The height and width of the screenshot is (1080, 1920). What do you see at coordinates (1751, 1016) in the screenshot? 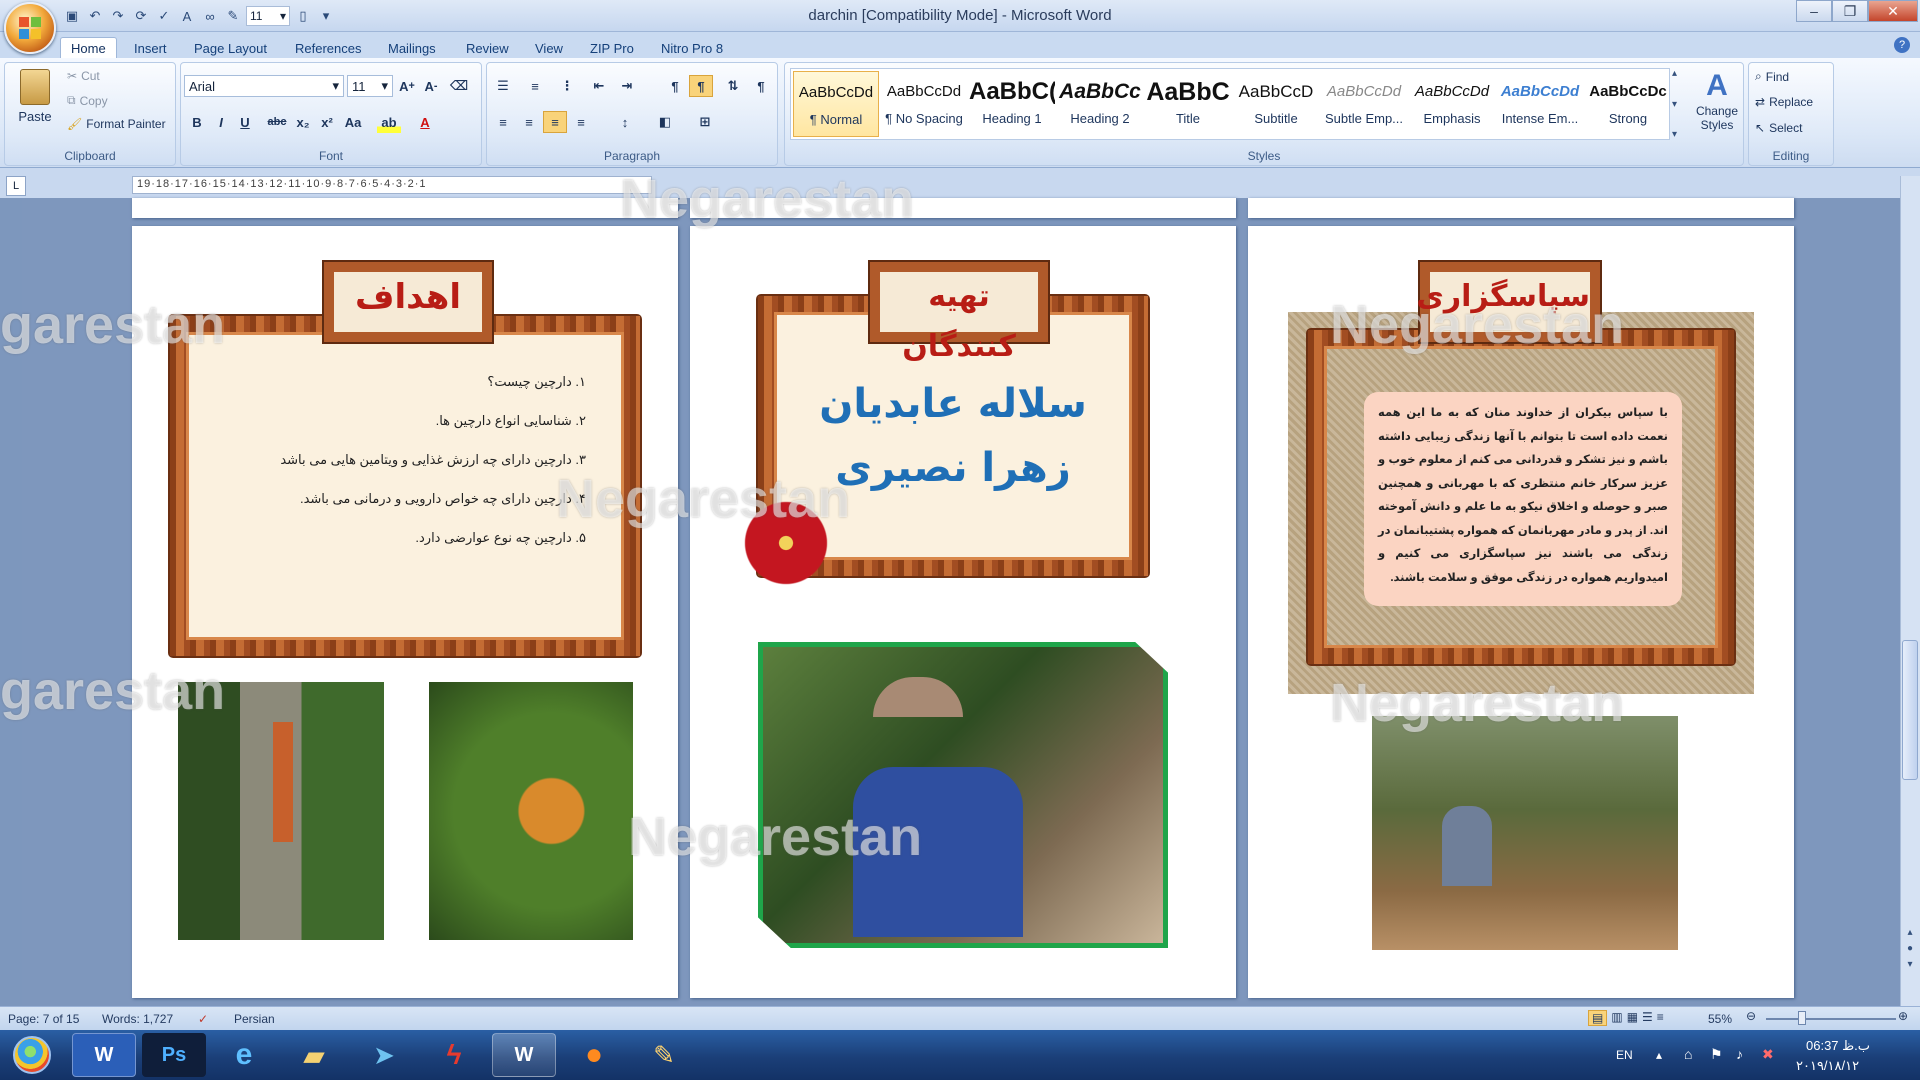
I see `zoom-out-icon: ⊖` at bounding box center [1751, 1016].